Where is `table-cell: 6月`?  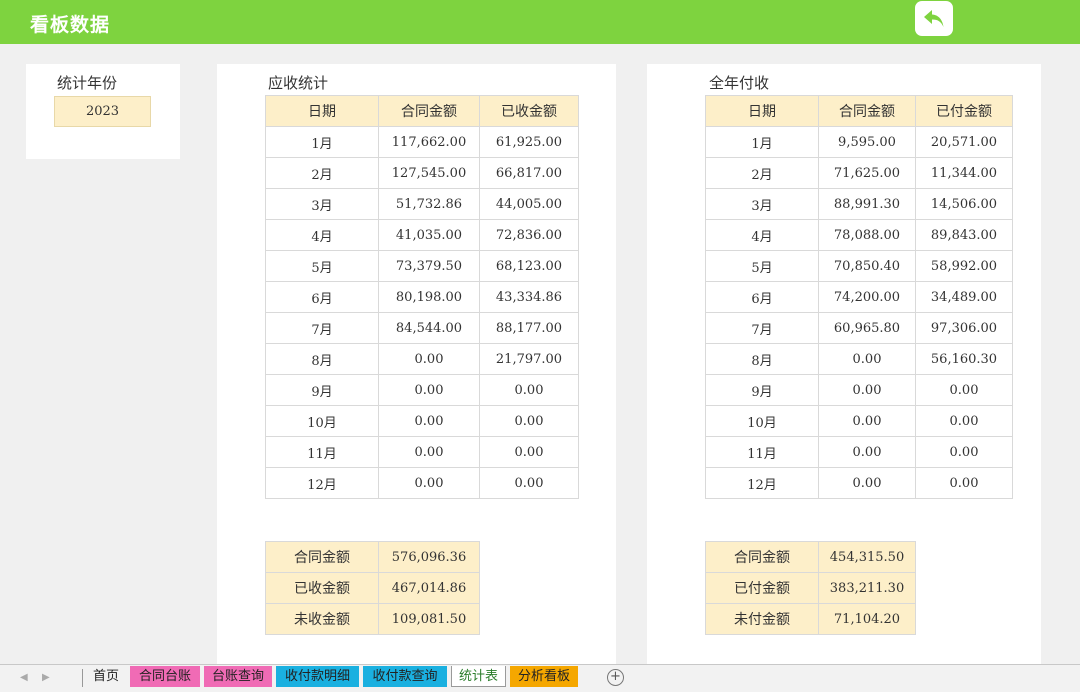 table-cell: 6月 is located at coordinates (322, 297).